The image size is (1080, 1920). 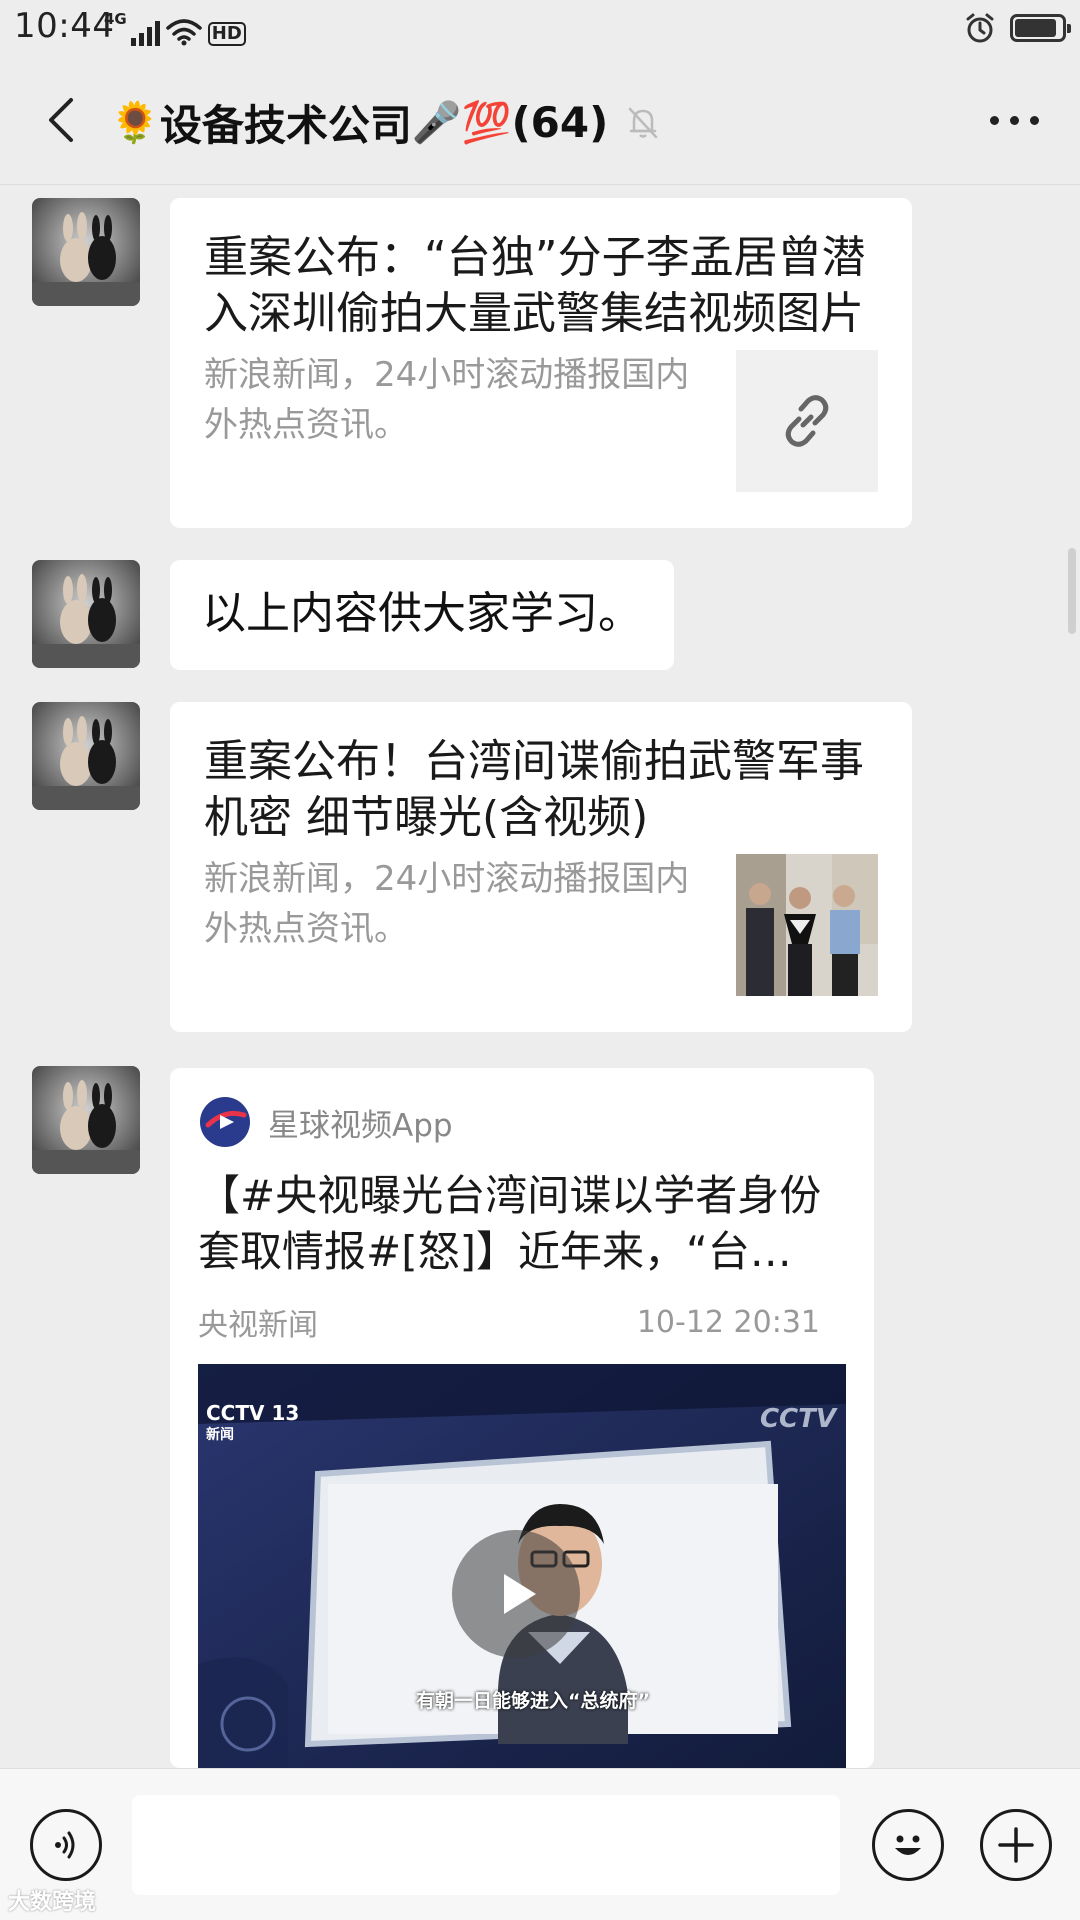 What do you see at coordinates (220, 1435) in the screenshot?
I see `channel-sub: 新闻` at bounding box center [220, 1435].